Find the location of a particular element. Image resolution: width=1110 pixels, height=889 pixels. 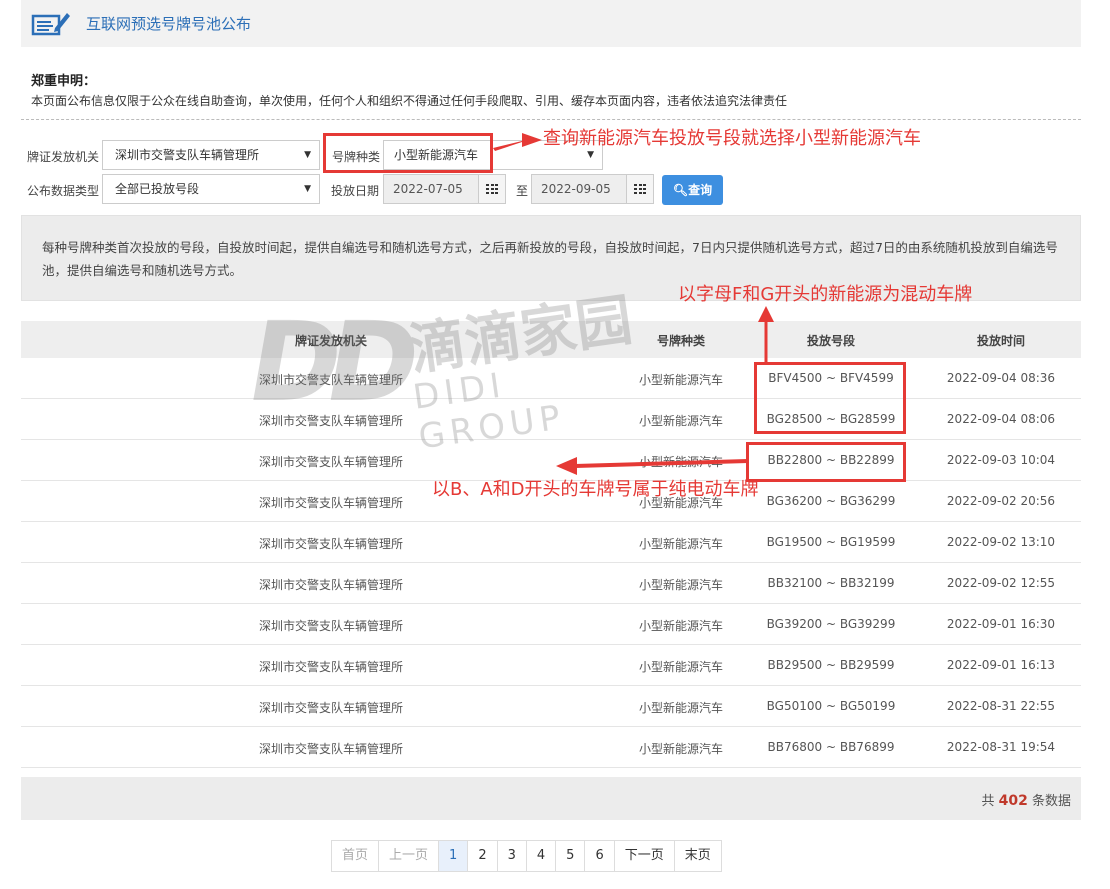

annotation-top: 查询新能源汽车投放号段就选择小型新能源汽车 is located at coordinates (732, 138).